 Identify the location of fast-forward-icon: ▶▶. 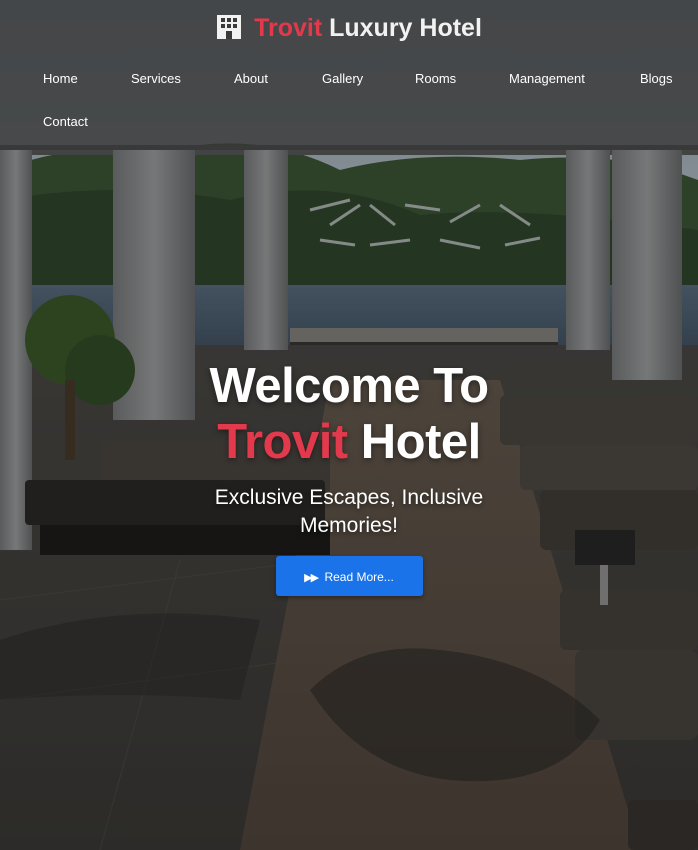
(311, 578).